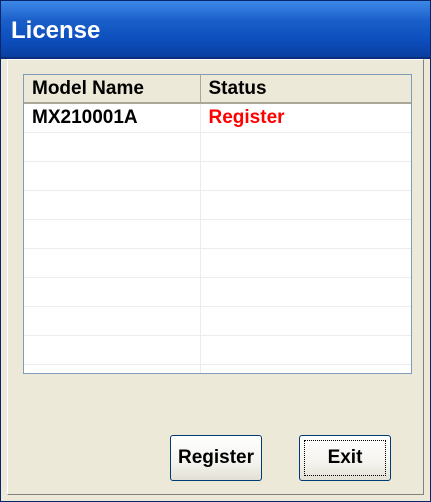 Image resolution: width=431 pixels, height=502 pixels. I want to click on status-cell: Register, so click(305, 118).